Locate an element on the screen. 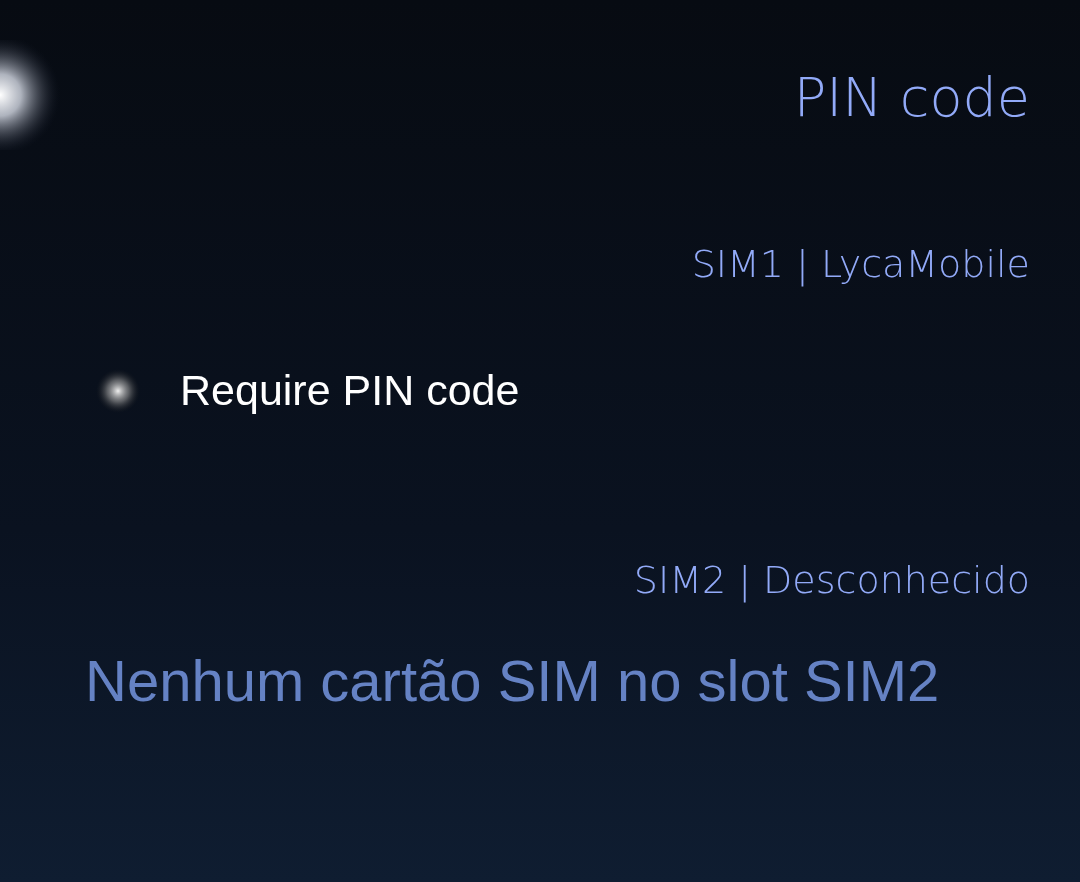 The width and height of the screenshot is (1080, 882). switch-label: Require PIN code is located at coordinates (350, 390).